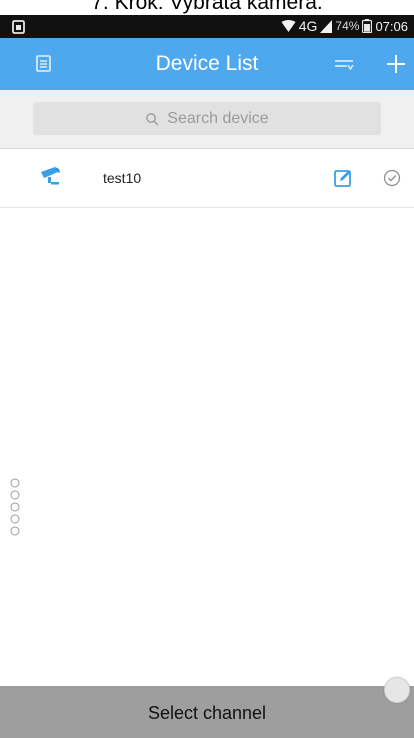 Image resolution: width=414 pixels, height=738 pixels. What do you see at coordinates (326, 26) in the screenshot?
I see `signal-icon` at bounding box center [326, 26].